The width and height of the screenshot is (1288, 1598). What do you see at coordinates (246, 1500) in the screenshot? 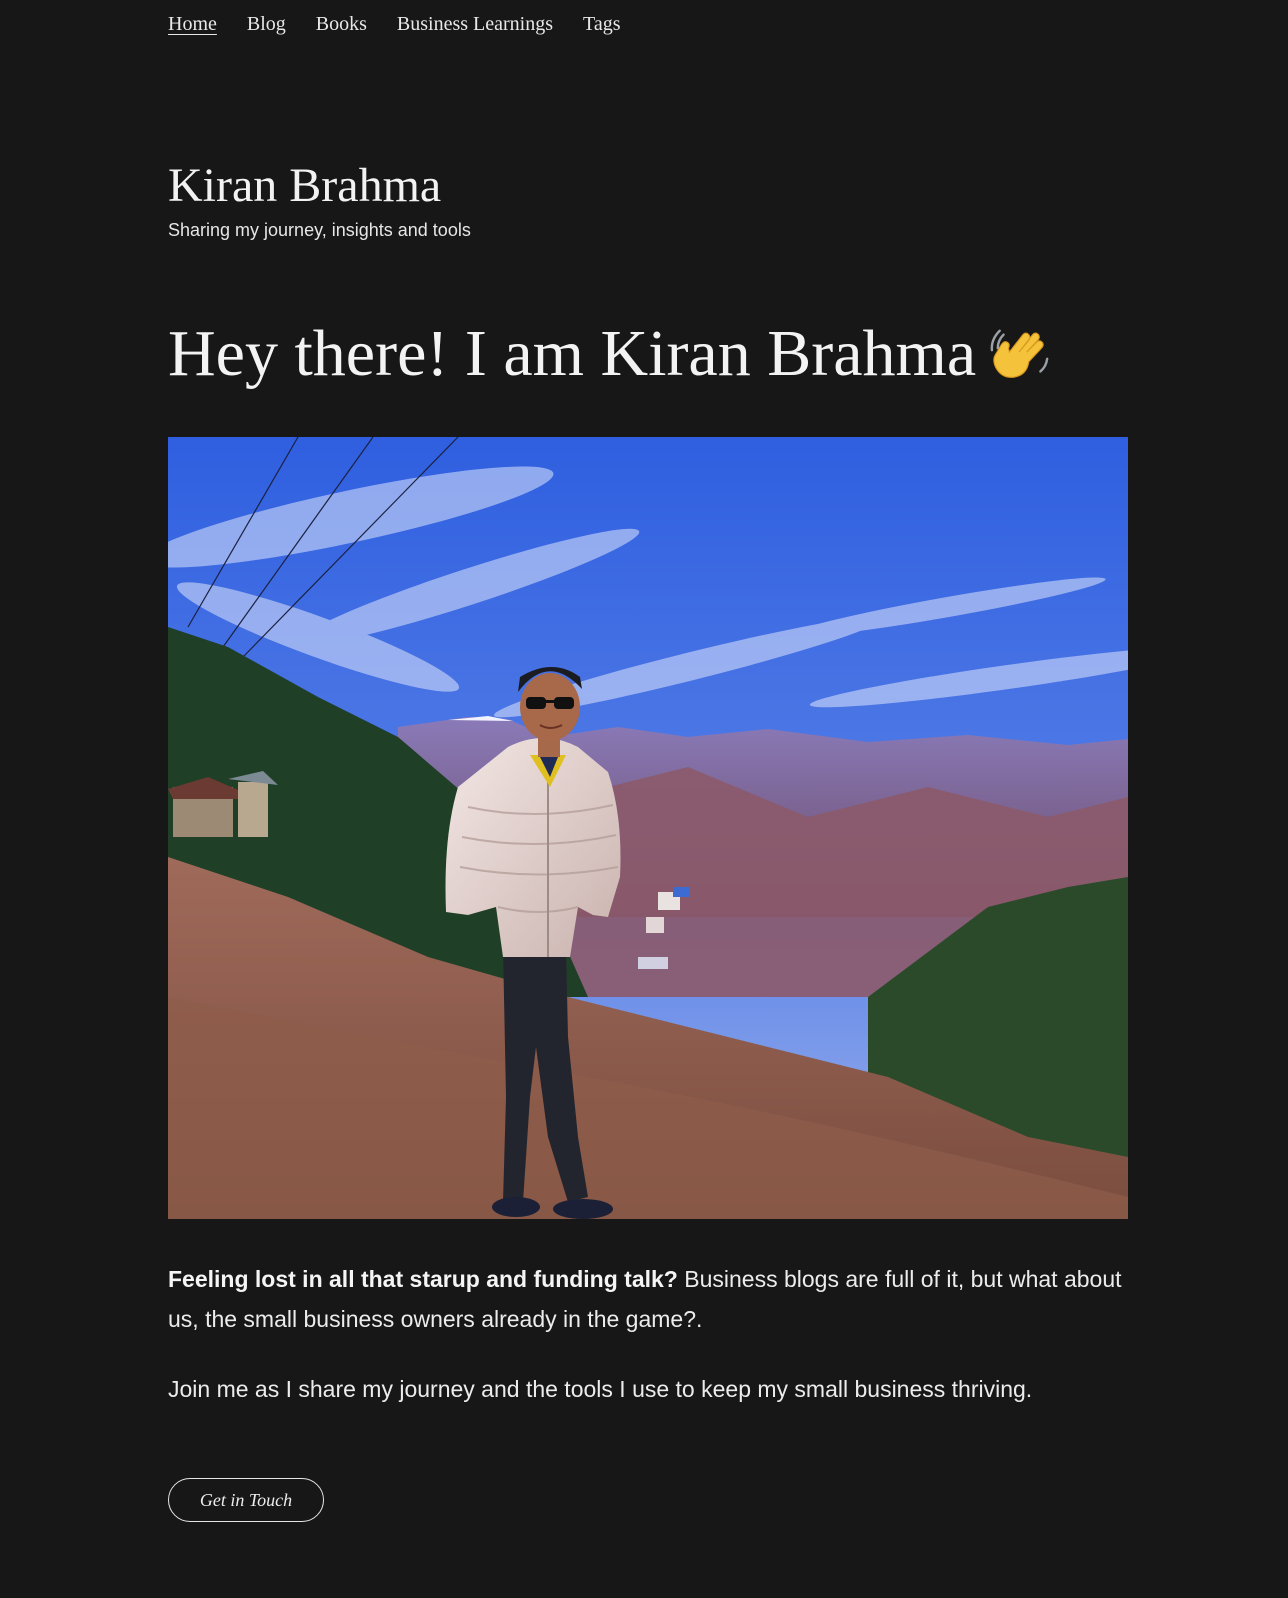
I see `get-in-touch-button: Get in Touch` at bounding box center [246, 1500].